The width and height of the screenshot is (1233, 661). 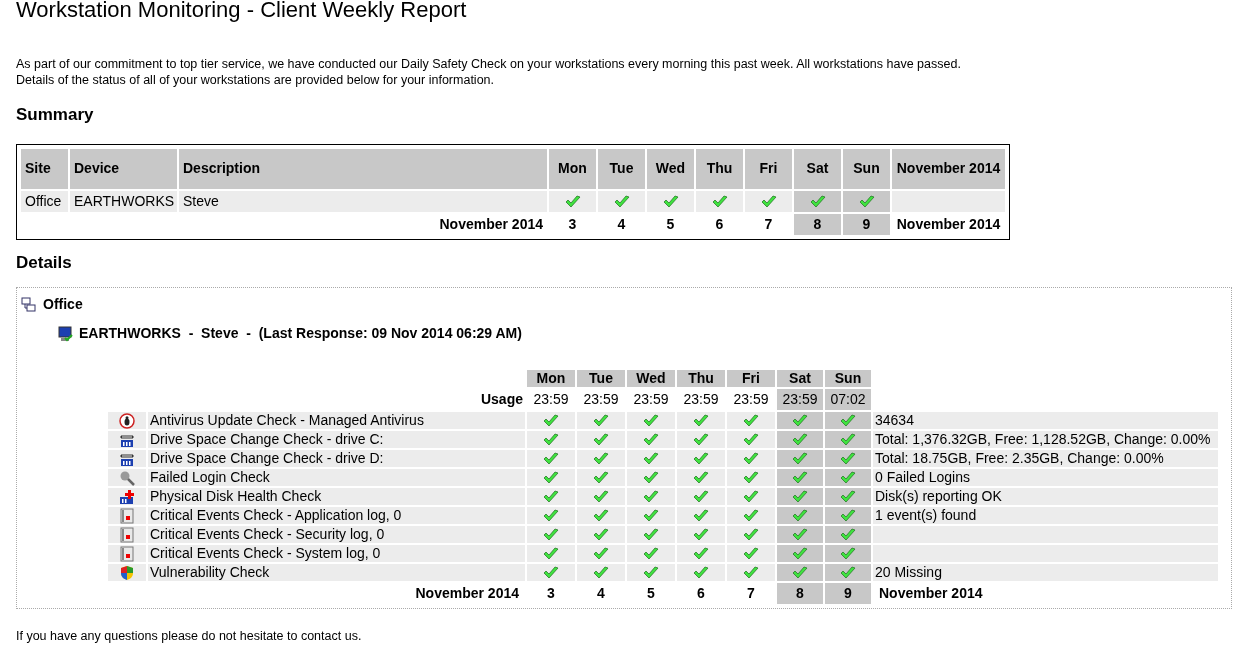 I want to click on check-info: 20 Missing, so click(x=1045, y=572).